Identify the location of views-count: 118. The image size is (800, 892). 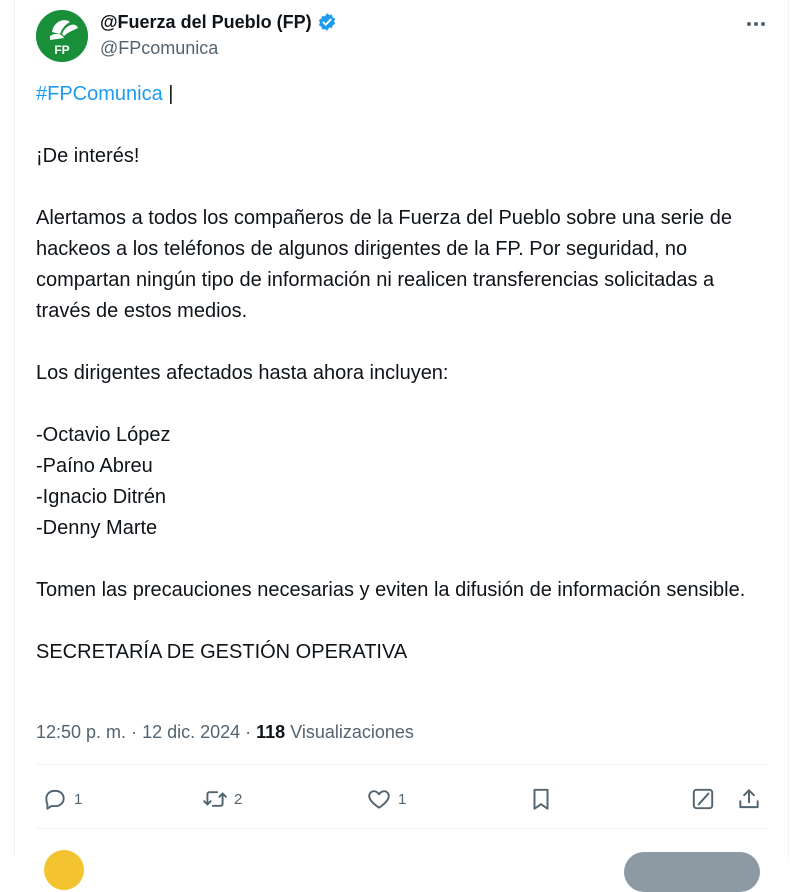
(271, 732).